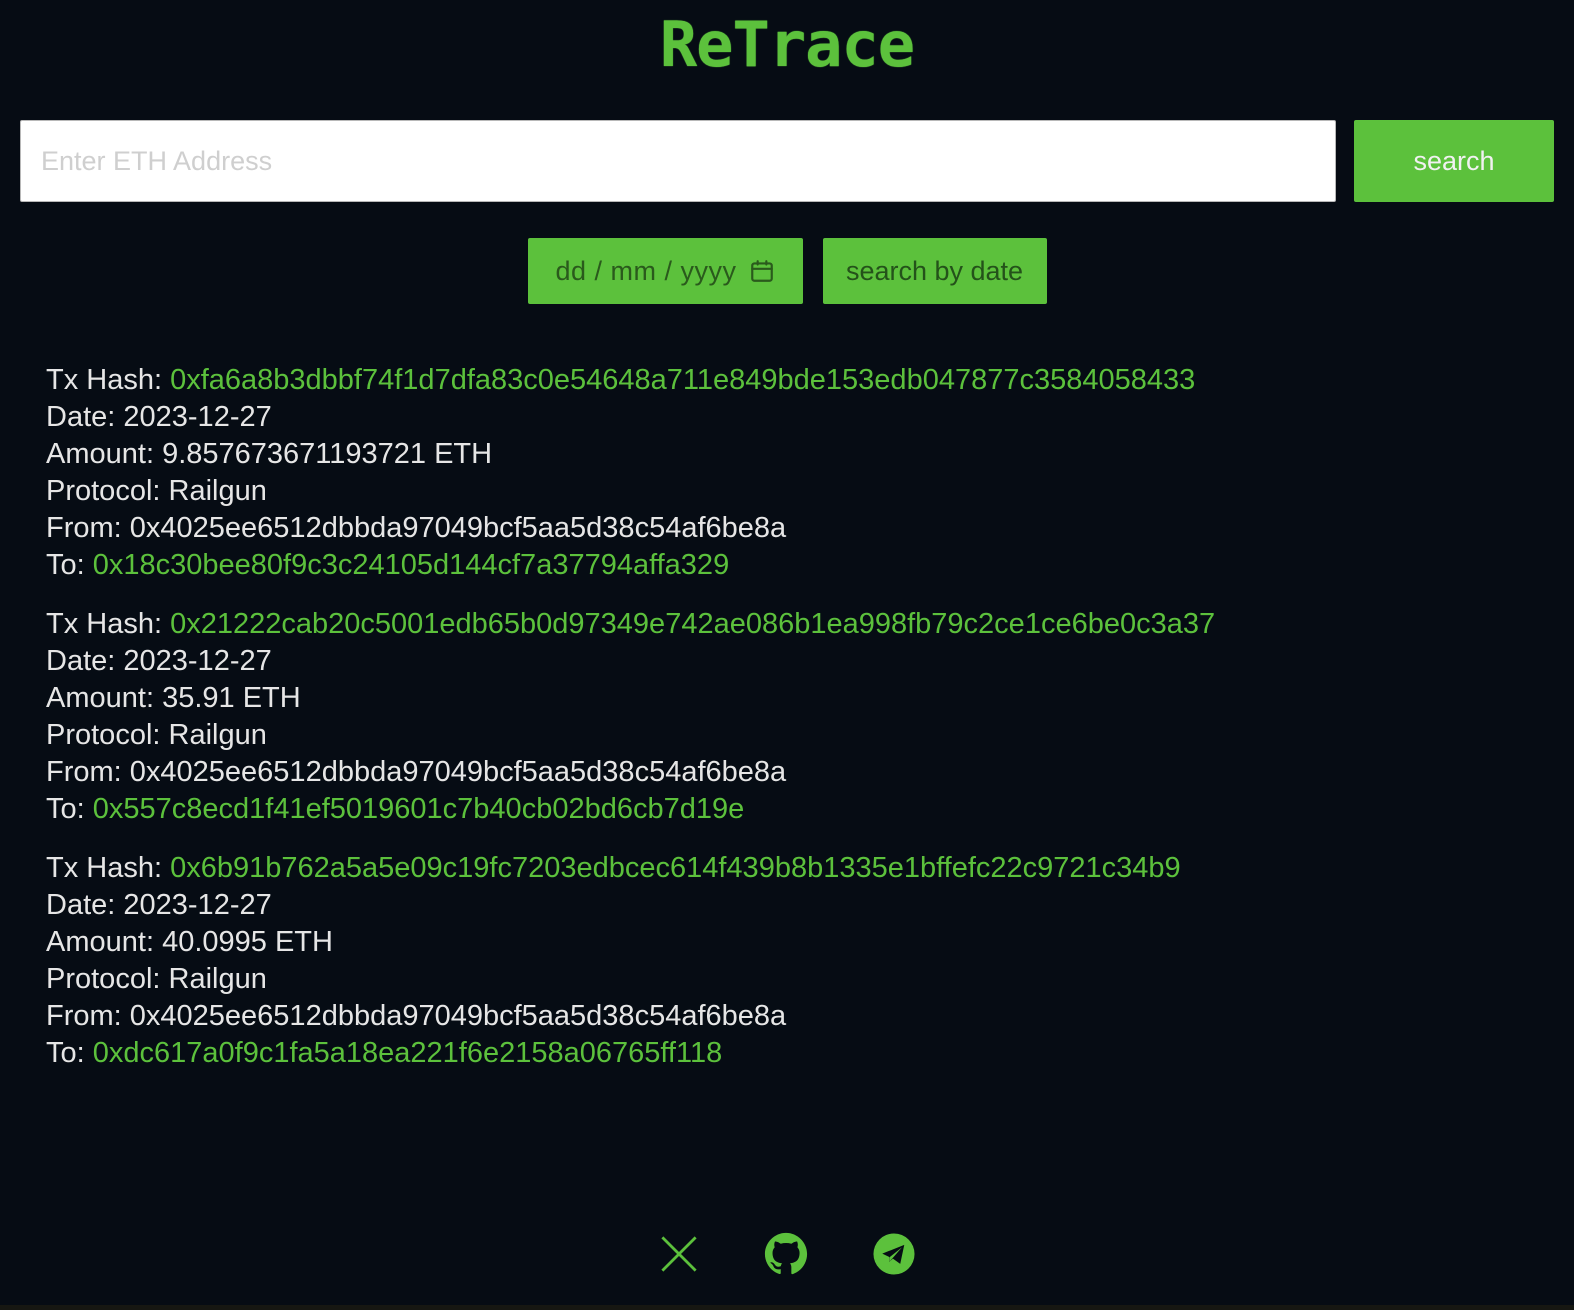  Describe the element at coordinates (800, 942) in the screenshot. I see `tx-amount-line: Amount: 40.0995 ETH` at that location.